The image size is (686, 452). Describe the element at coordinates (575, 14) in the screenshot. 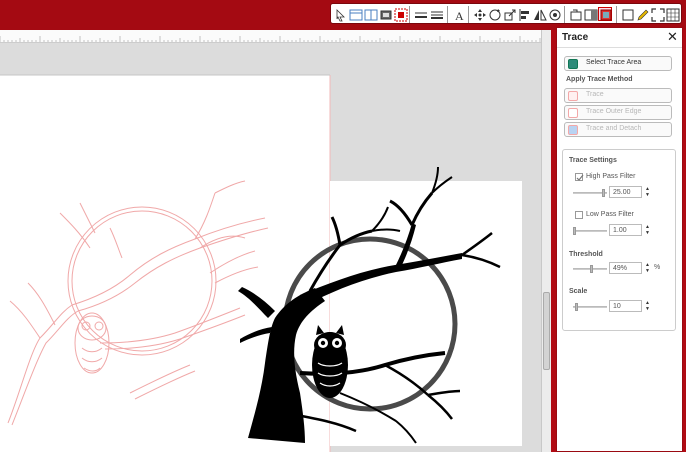

I see `trace-settings-icon` at that location.